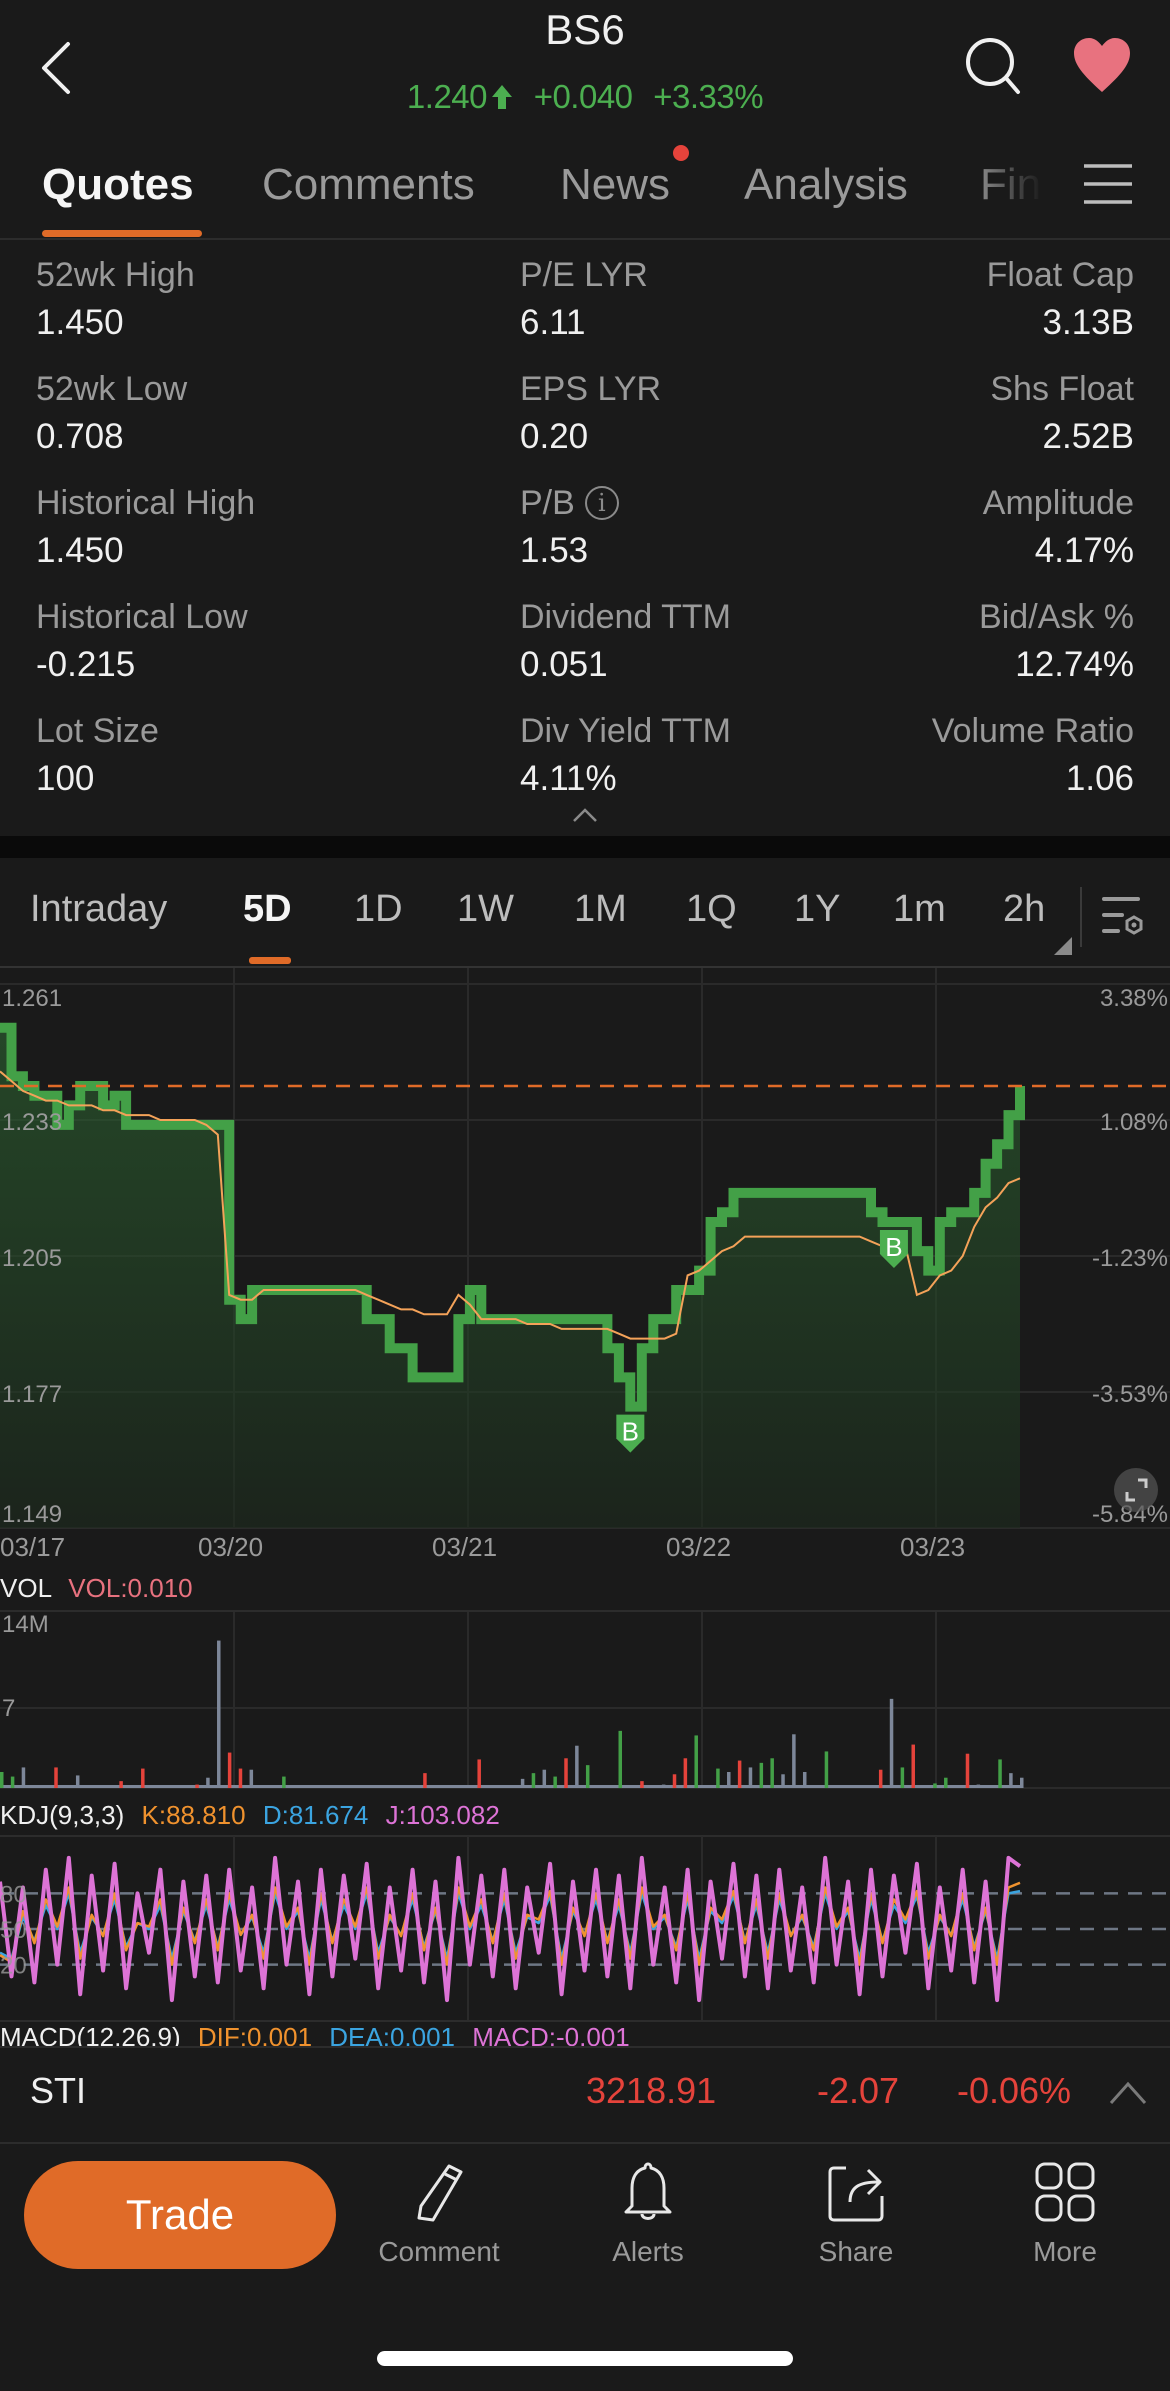  What do you see at coordinates (585, 2358) in the screenshot?
I see `home-indicator` at bounding box center [585, 2358].